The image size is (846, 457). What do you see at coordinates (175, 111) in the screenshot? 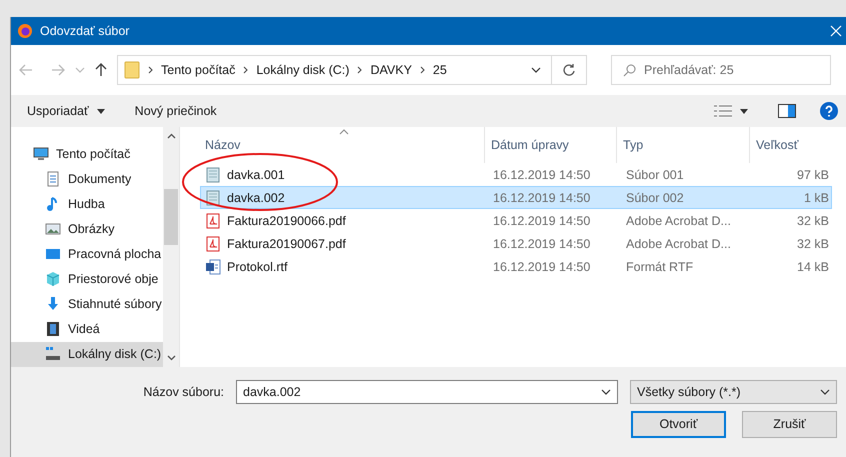
I see `new-folder-button: Nový priečinok` at bounding box center [175, 111].